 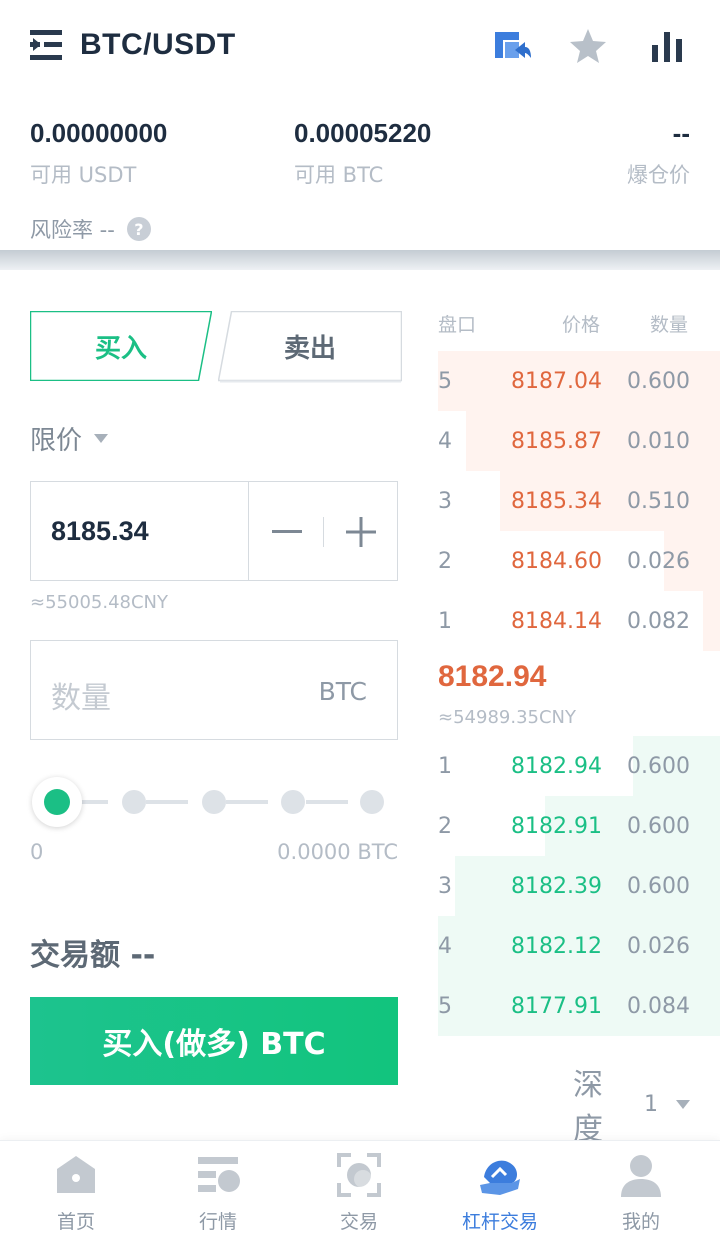 I want to click on tab-sell: 卖出, so click(x=310, y=347).